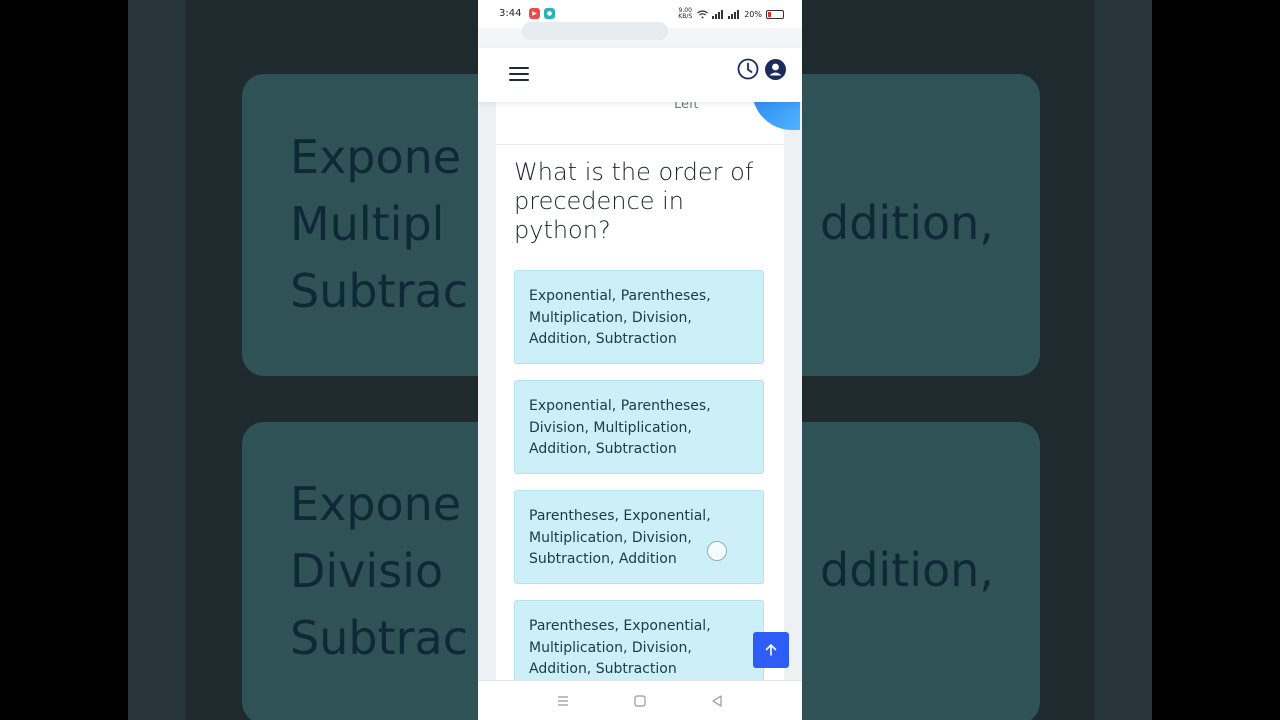 This screenshot has height=720, width=1280. I want to click on arrow-up-icon, so click(771, 650).